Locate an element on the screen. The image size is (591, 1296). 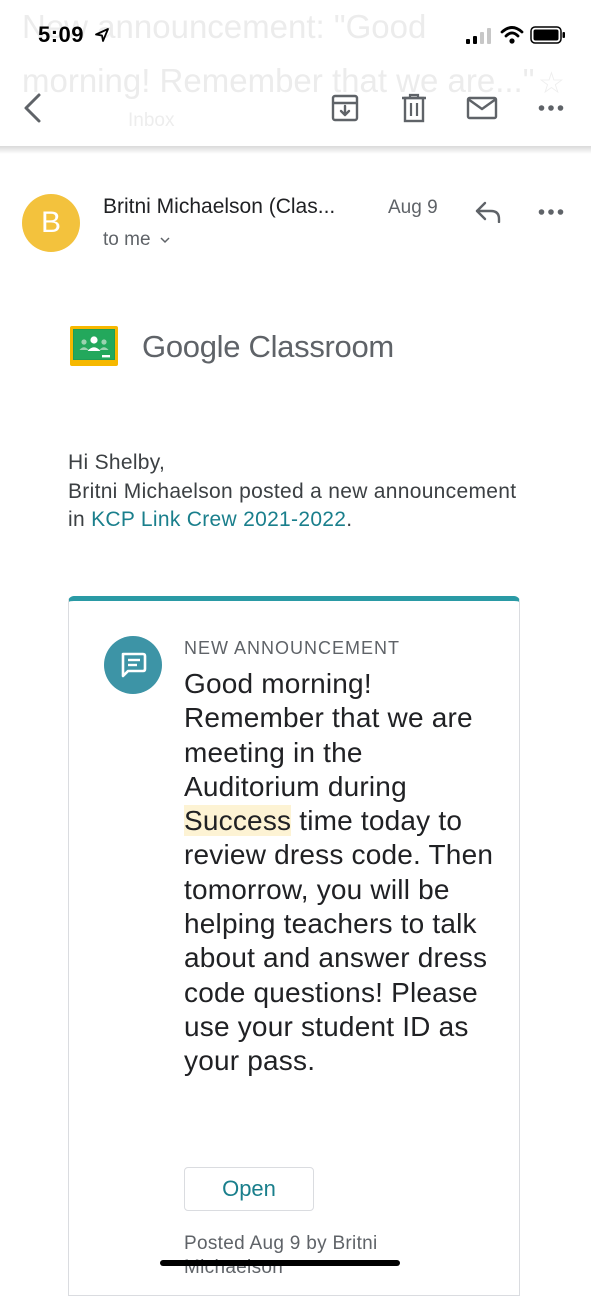
inbox-label: Inbox is located at coordinates (151, 121).